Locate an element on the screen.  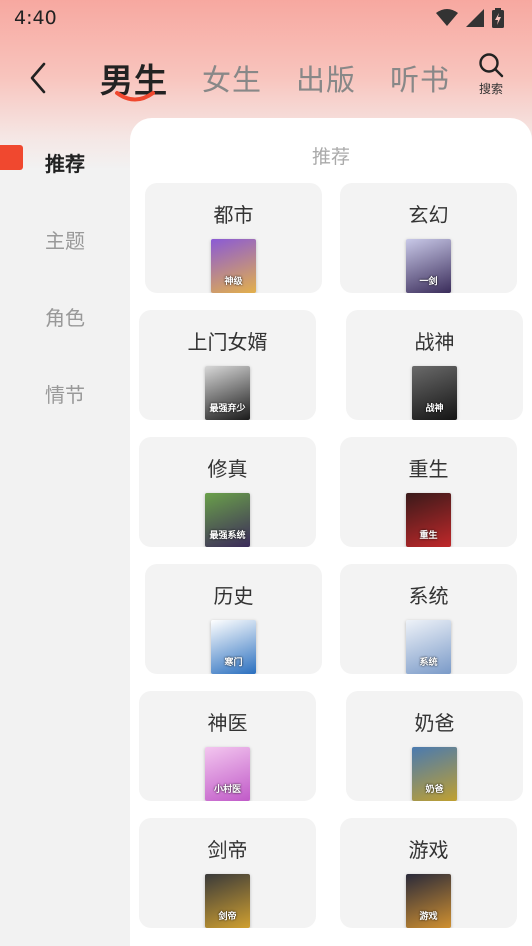
chevron-left-icon is located at coordinates (38, 78).